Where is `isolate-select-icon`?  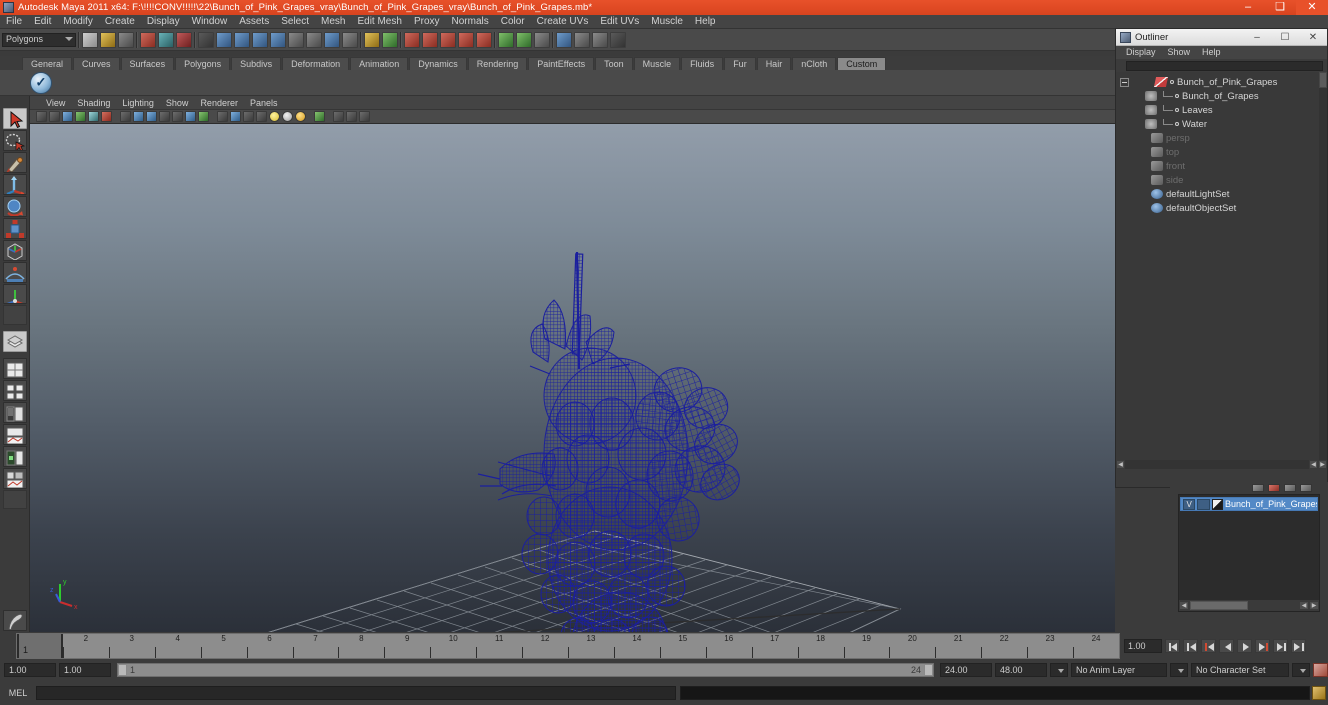 isolate-select-icon is located at coordinates (351, 116).